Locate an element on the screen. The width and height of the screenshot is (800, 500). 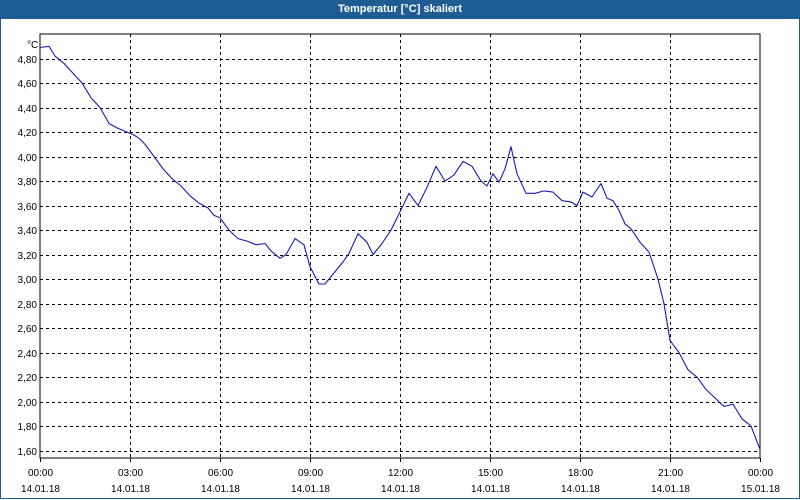
y-tick-label: 2,60 is located at coordinates (28, 329).